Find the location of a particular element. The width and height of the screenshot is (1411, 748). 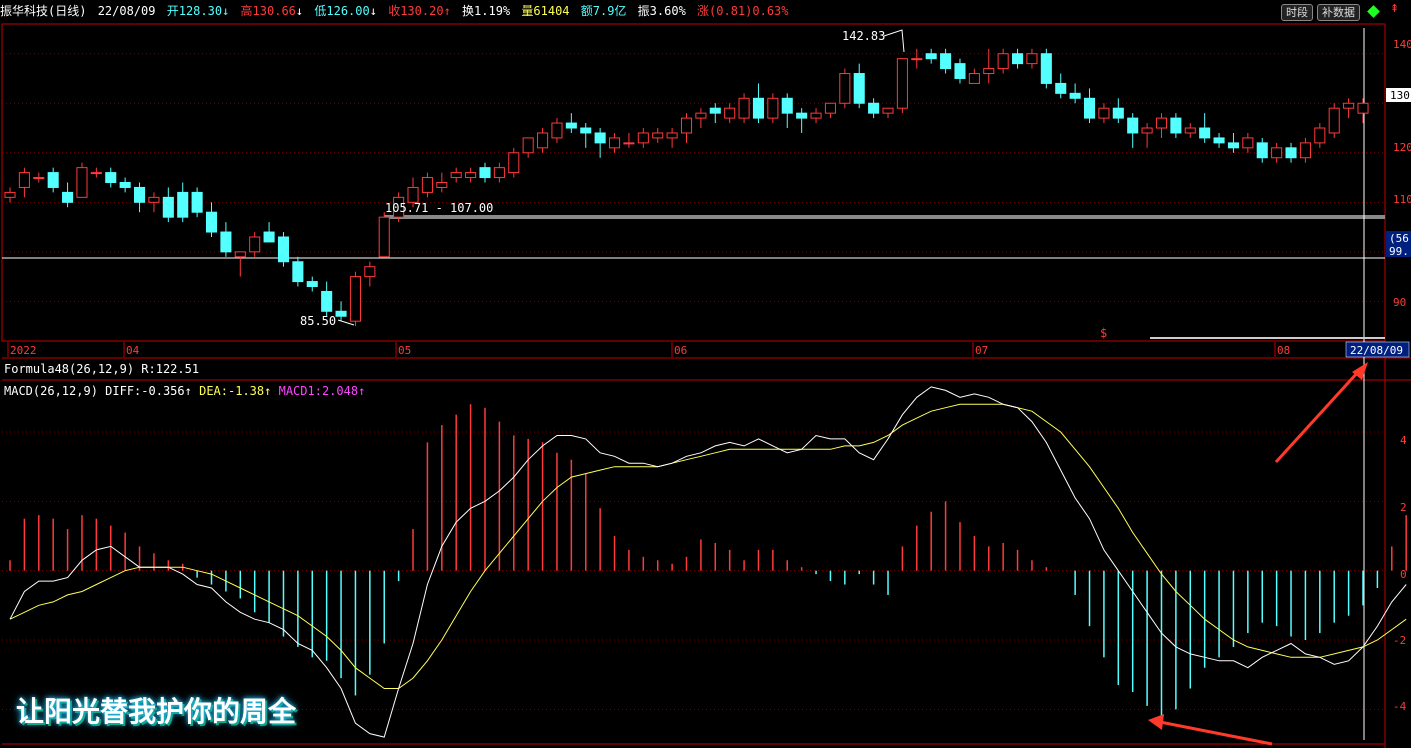

price-tick: 90 is located at coordinates (1399, 302).